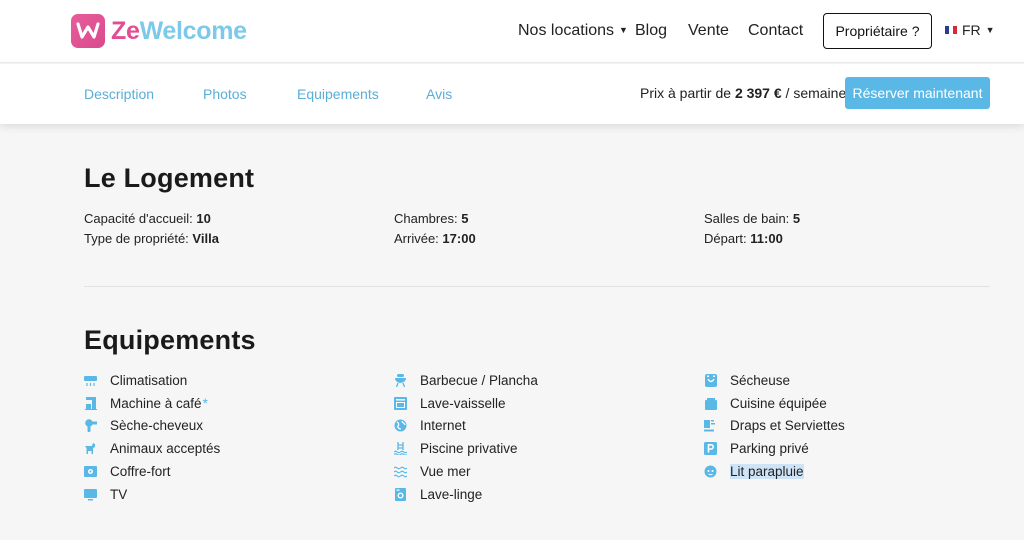 This screenshot has width=1024, height=540. What do you see at coordinates (400, 448) in the screenshot?
I see `pool-icon` at bounding box center [400, 448].